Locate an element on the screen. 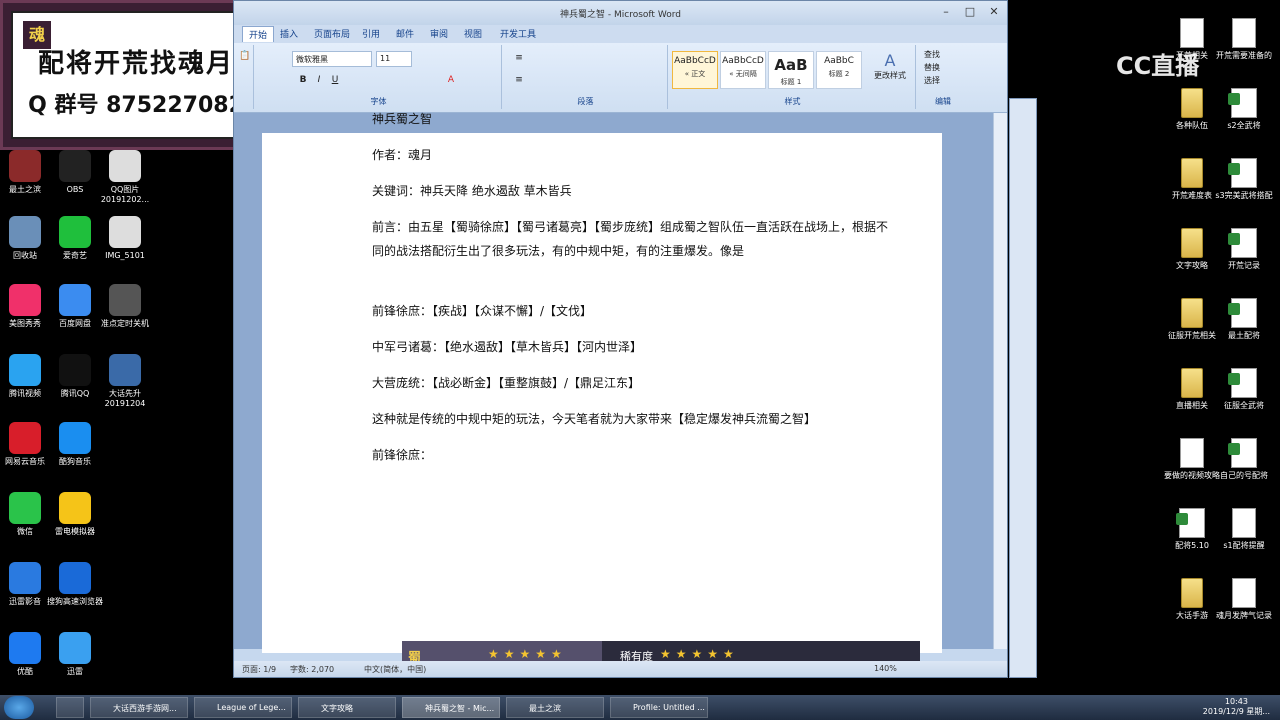 This screenshot has height=720, width=1280. change-style-label: 更改样式 is located at coordinates (890, 75).